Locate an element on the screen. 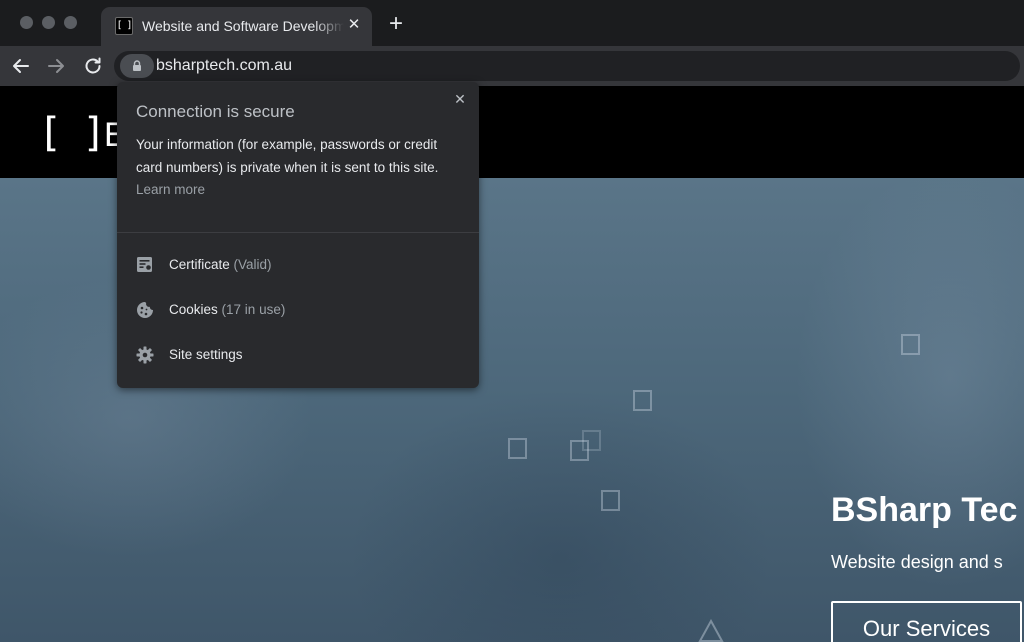 The image size is (1024, 642). certificate-row: Certificate (Valid) is located at coordinates (298, 265).